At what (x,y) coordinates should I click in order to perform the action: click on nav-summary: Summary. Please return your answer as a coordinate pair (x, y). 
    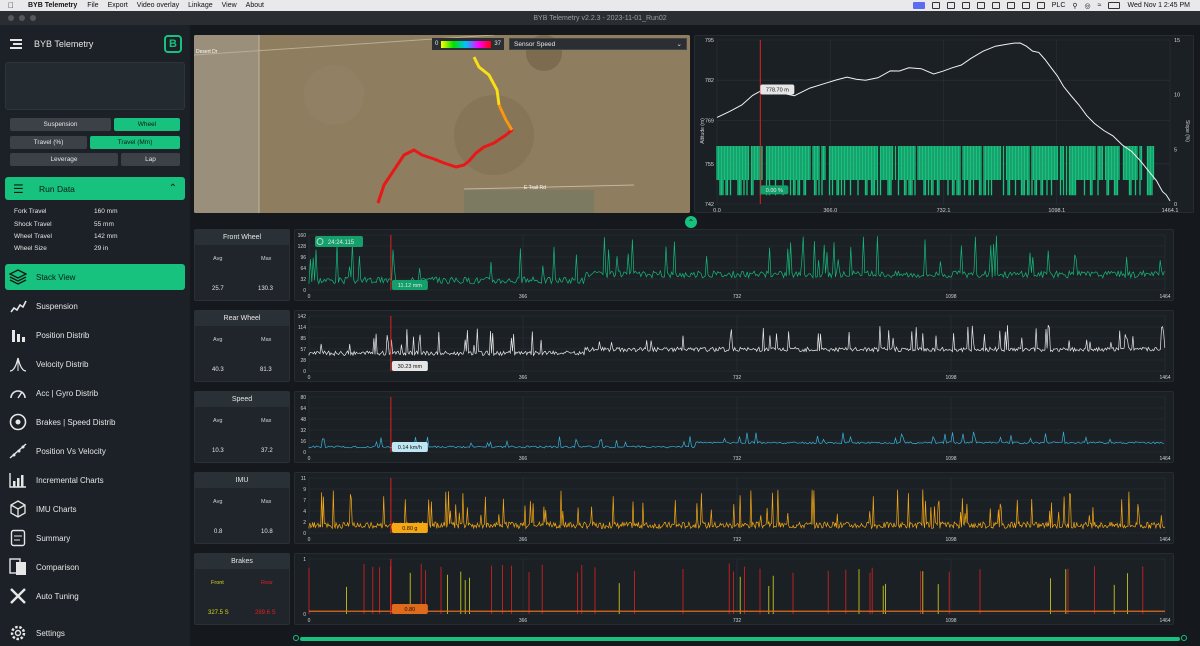
    Looking at the image, I should click on (95, 538).